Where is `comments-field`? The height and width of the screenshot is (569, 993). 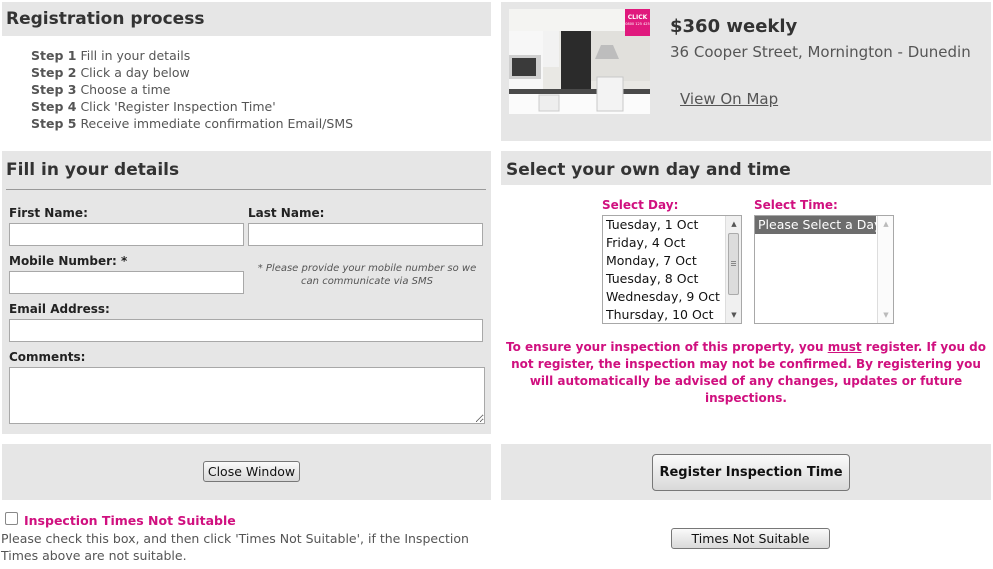 comments-field is located at coordinates (247, 395).